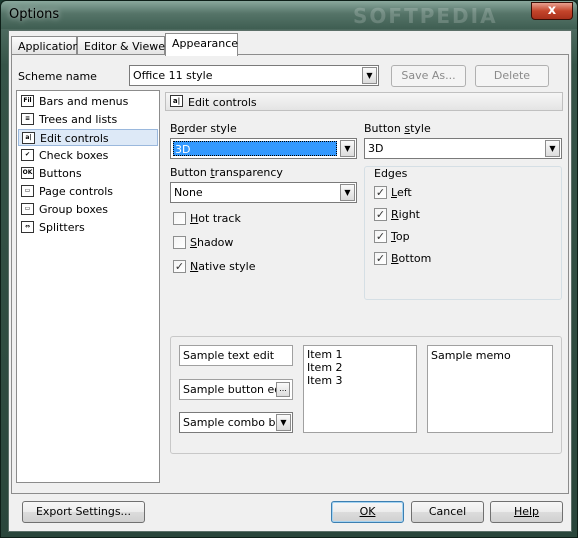  What do you see at coordinates (289, 15) in the screenshot?
I see `title-bar: Options SOFTPEDIA x` at bounding box center [289, 15].